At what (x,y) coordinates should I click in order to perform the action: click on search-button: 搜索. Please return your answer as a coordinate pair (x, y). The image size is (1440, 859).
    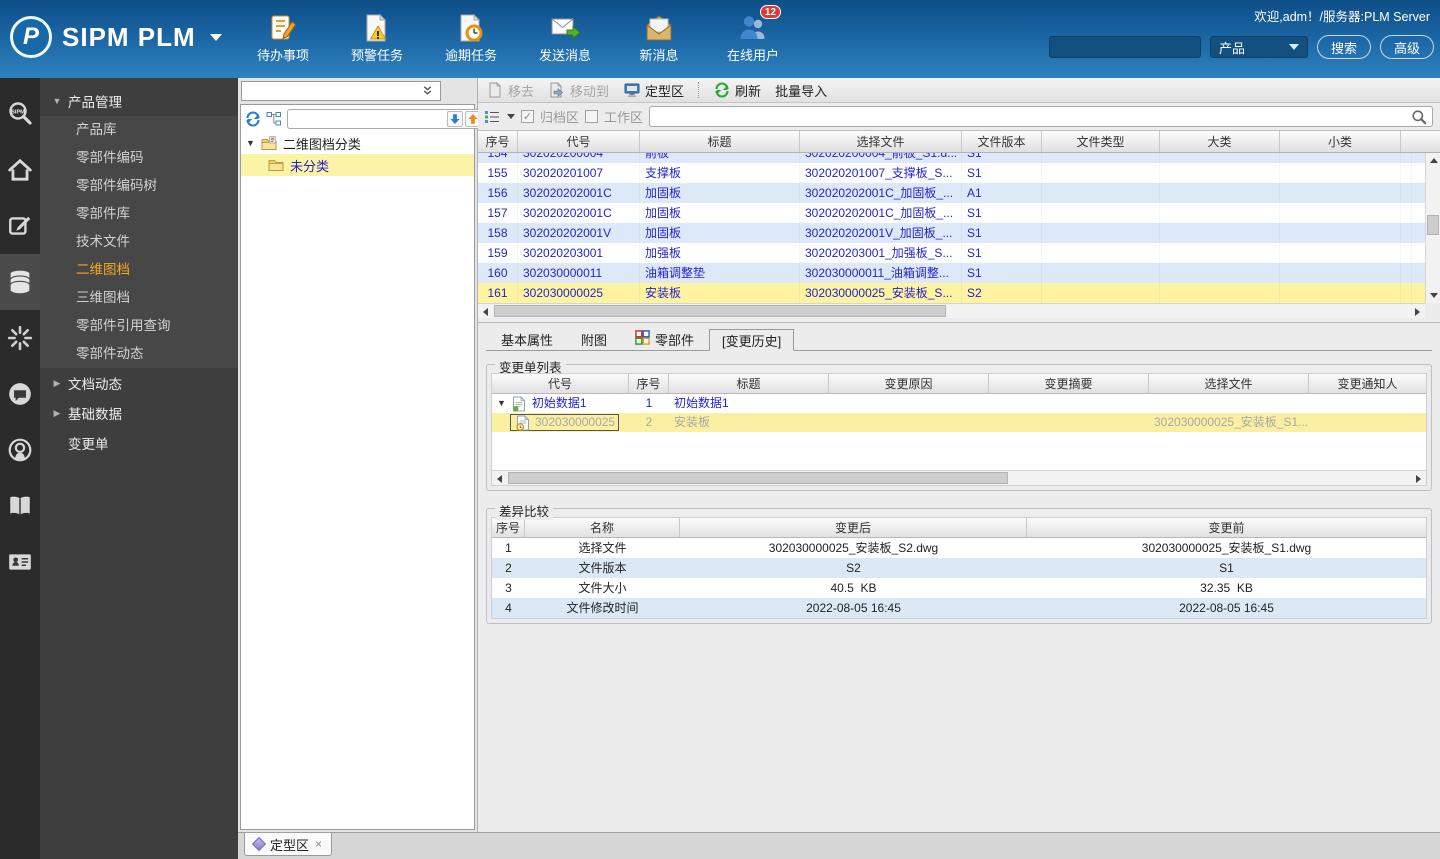
    Looking at the image, I should click on (1343, 47).